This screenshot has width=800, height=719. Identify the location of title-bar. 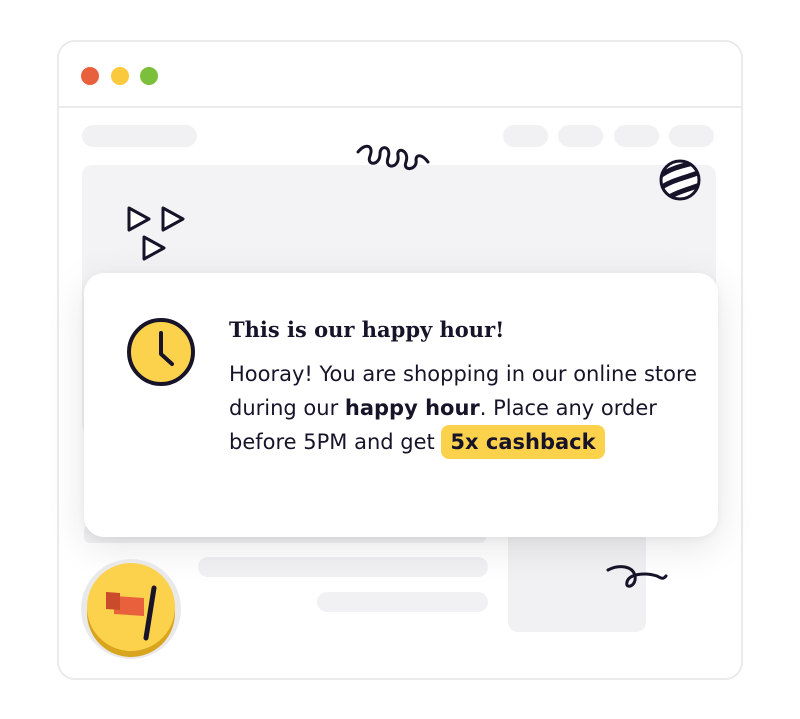
(400, 75).